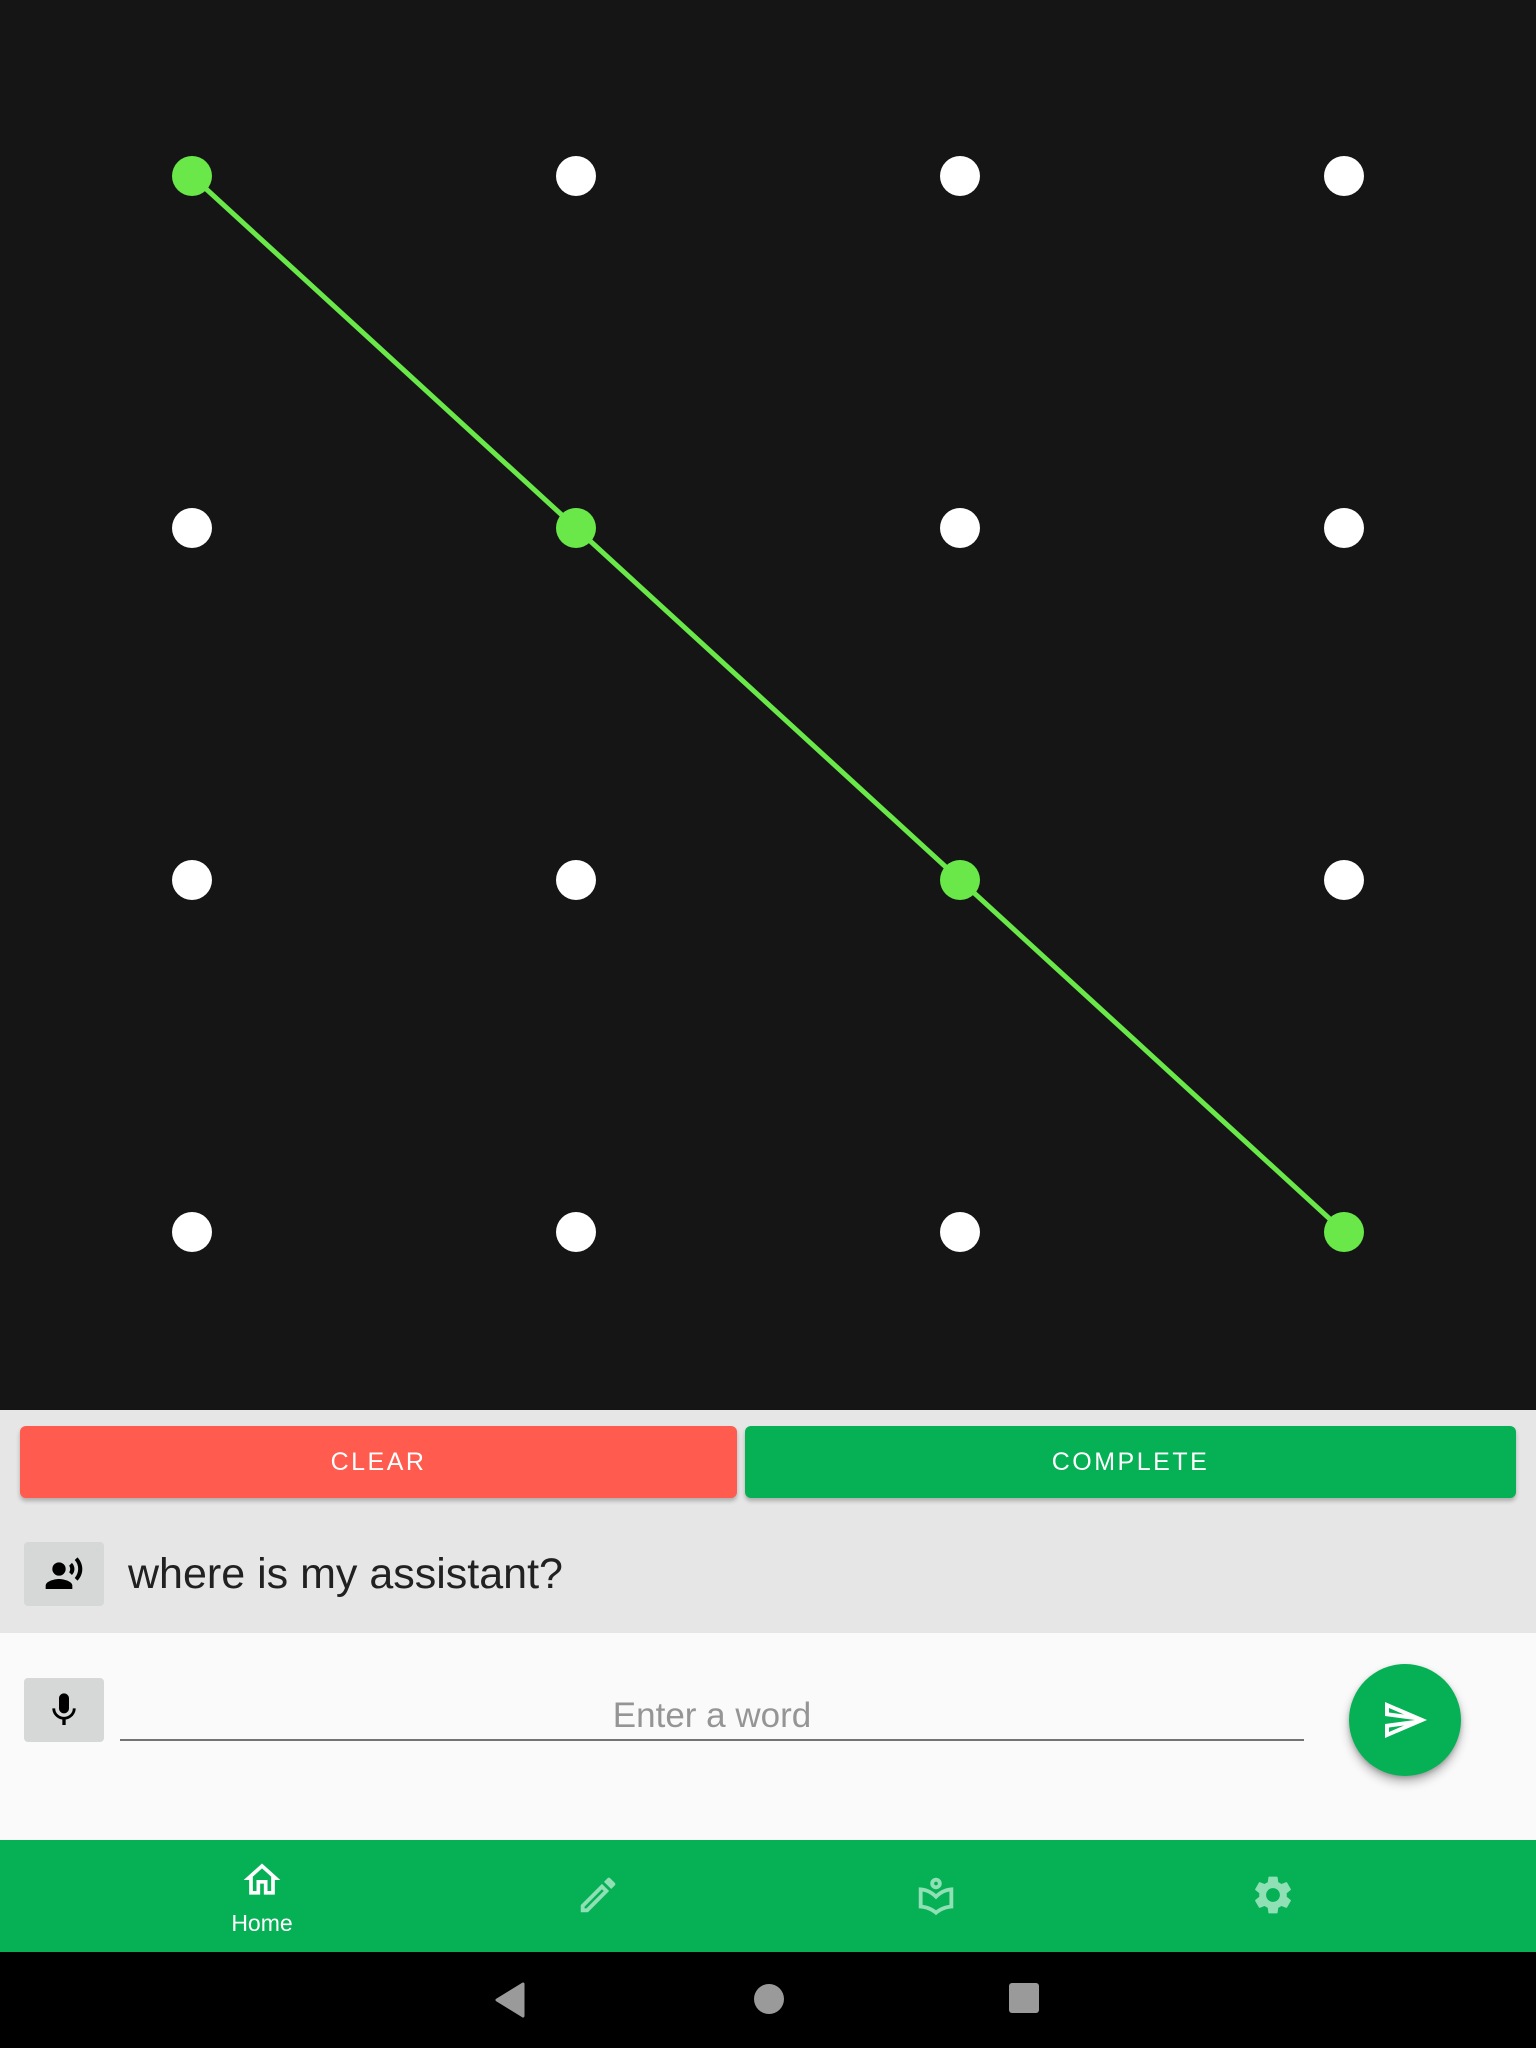 The height and width of the screenshot is (2048, 1536). What do you see at coordinates (378, 1462) in the screenshot?
I see `clear-button: CLEAR` at bounding box center [378, 1462].